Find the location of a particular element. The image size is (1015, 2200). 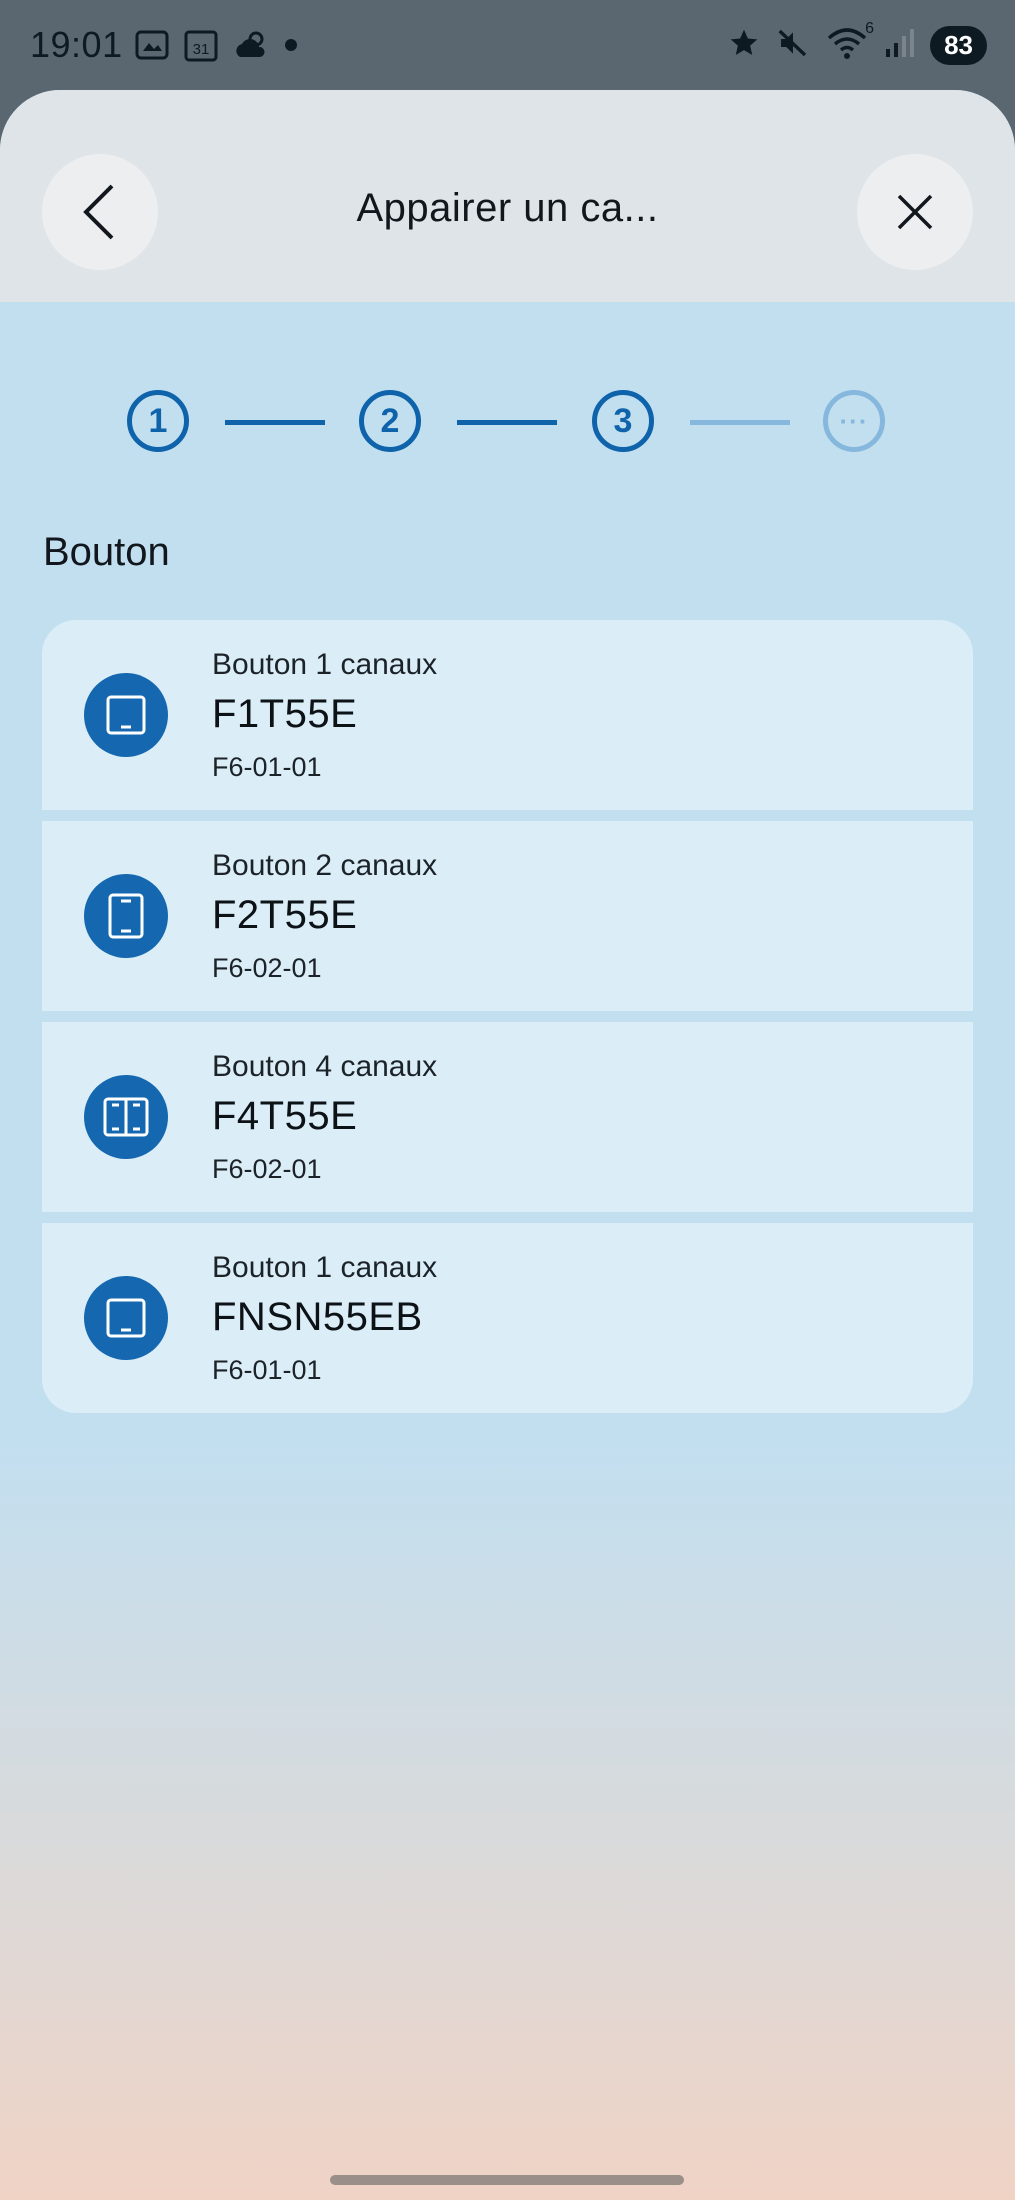

calendar-icon: 31 is located at coordinates (201, 47).